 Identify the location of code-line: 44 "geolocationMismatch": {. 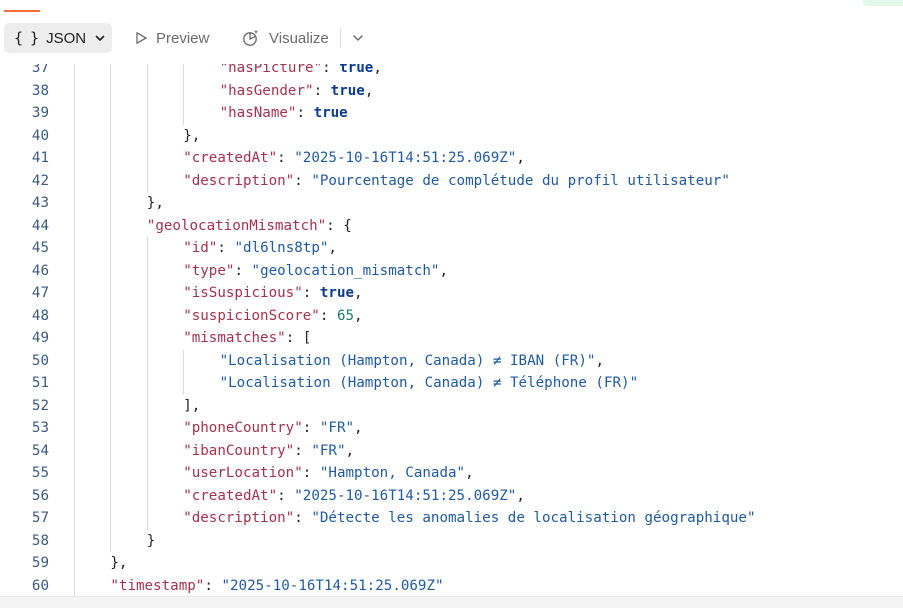
(451, 226).